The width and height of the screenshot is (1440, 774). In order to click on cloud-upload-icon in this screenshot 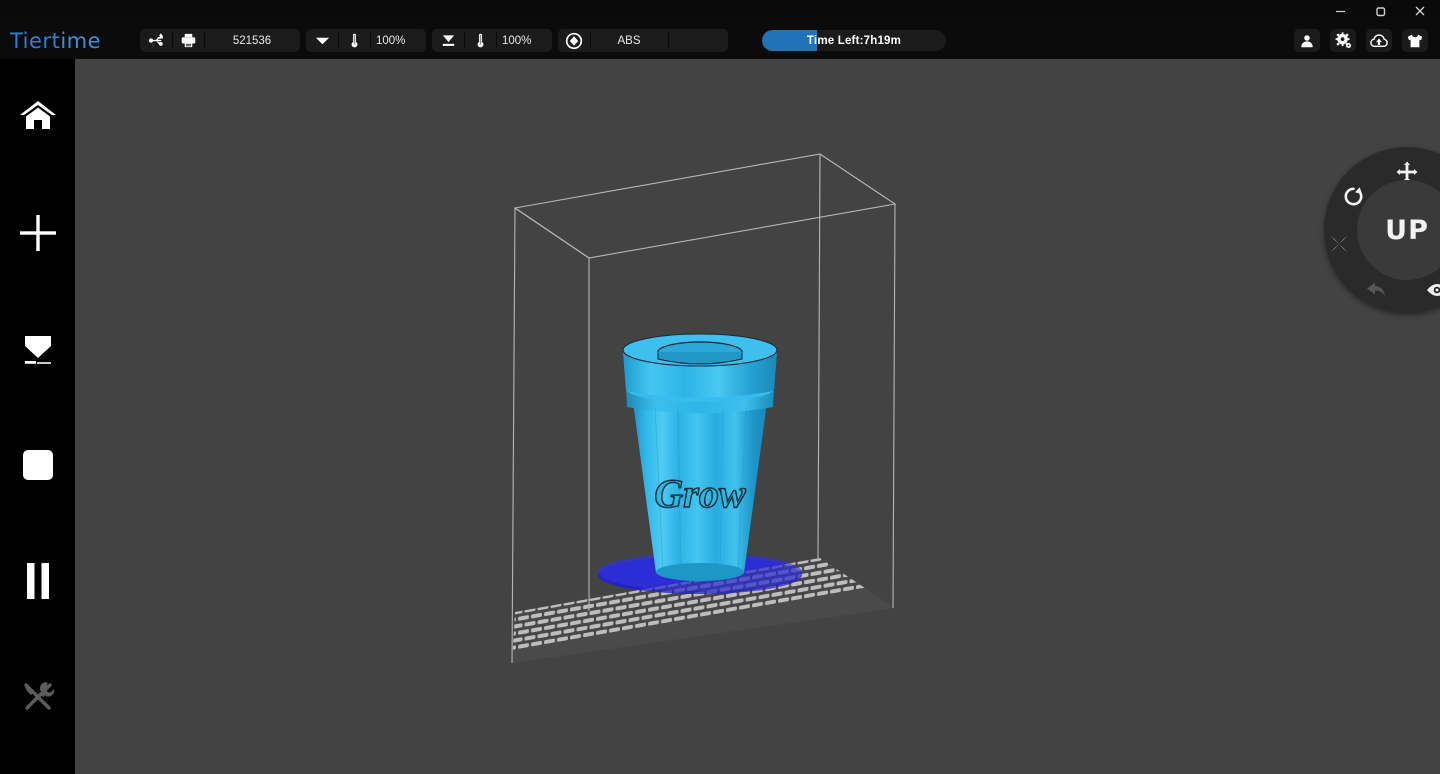, I will do `click(1379, 40)`.